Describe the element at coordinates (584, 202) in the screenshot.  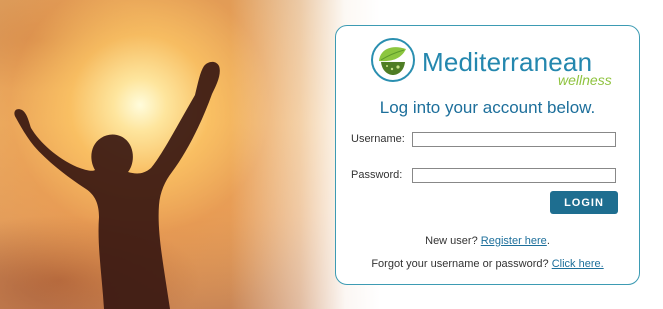
I see `login-button: LOGIN` at that location.